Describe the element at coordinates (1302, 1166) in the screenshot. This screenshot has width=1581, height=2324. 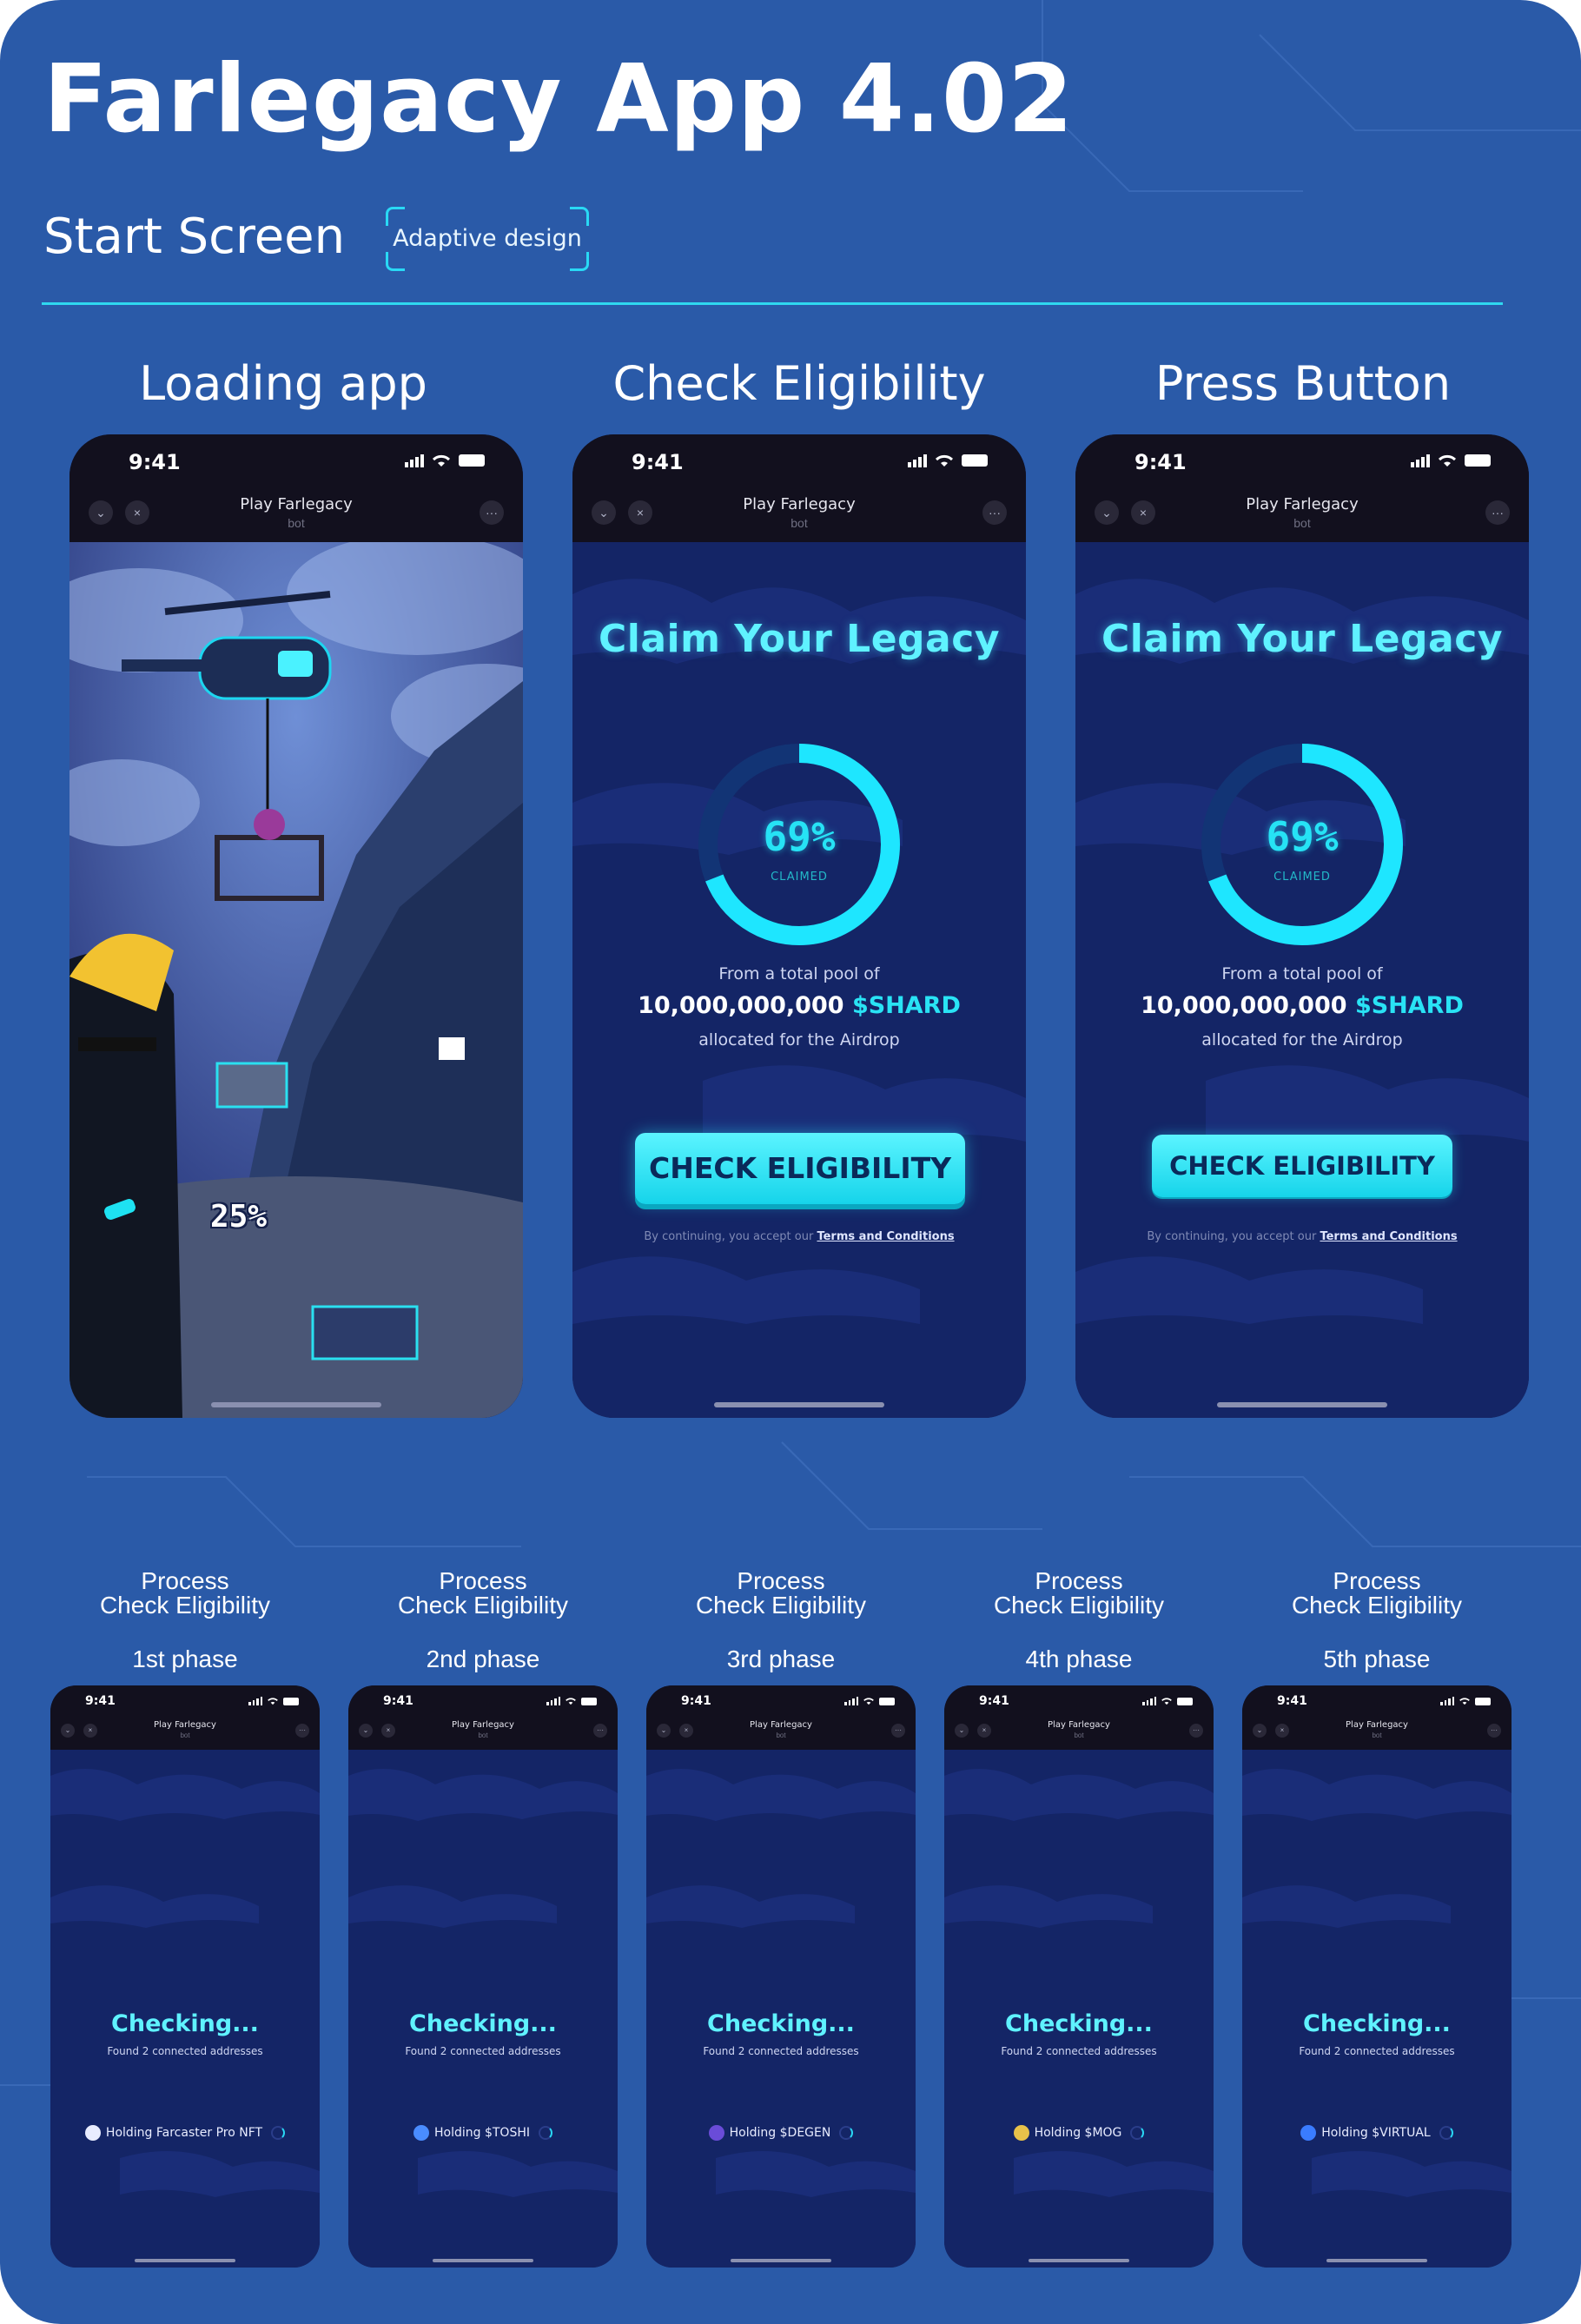
I see `check-eligibility-button-pressed: CHECK ELIGIBILITY` at that location.